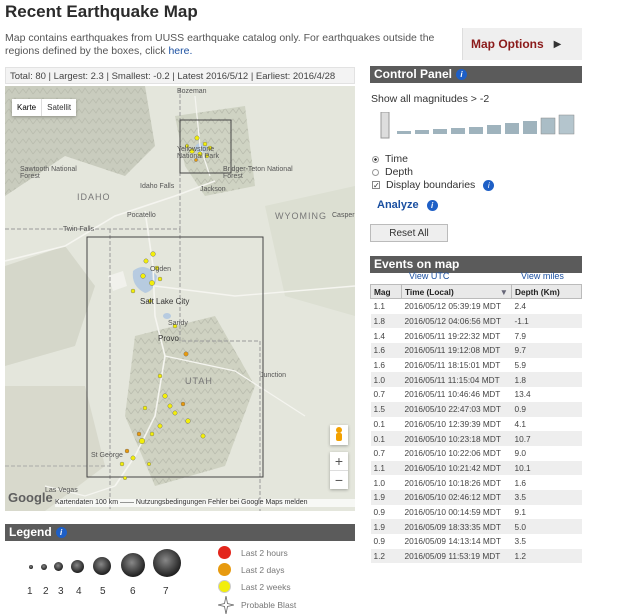 The image size is (640, 616). I want to click on map-label-wyoming: WYOMING, so click(301, 216).